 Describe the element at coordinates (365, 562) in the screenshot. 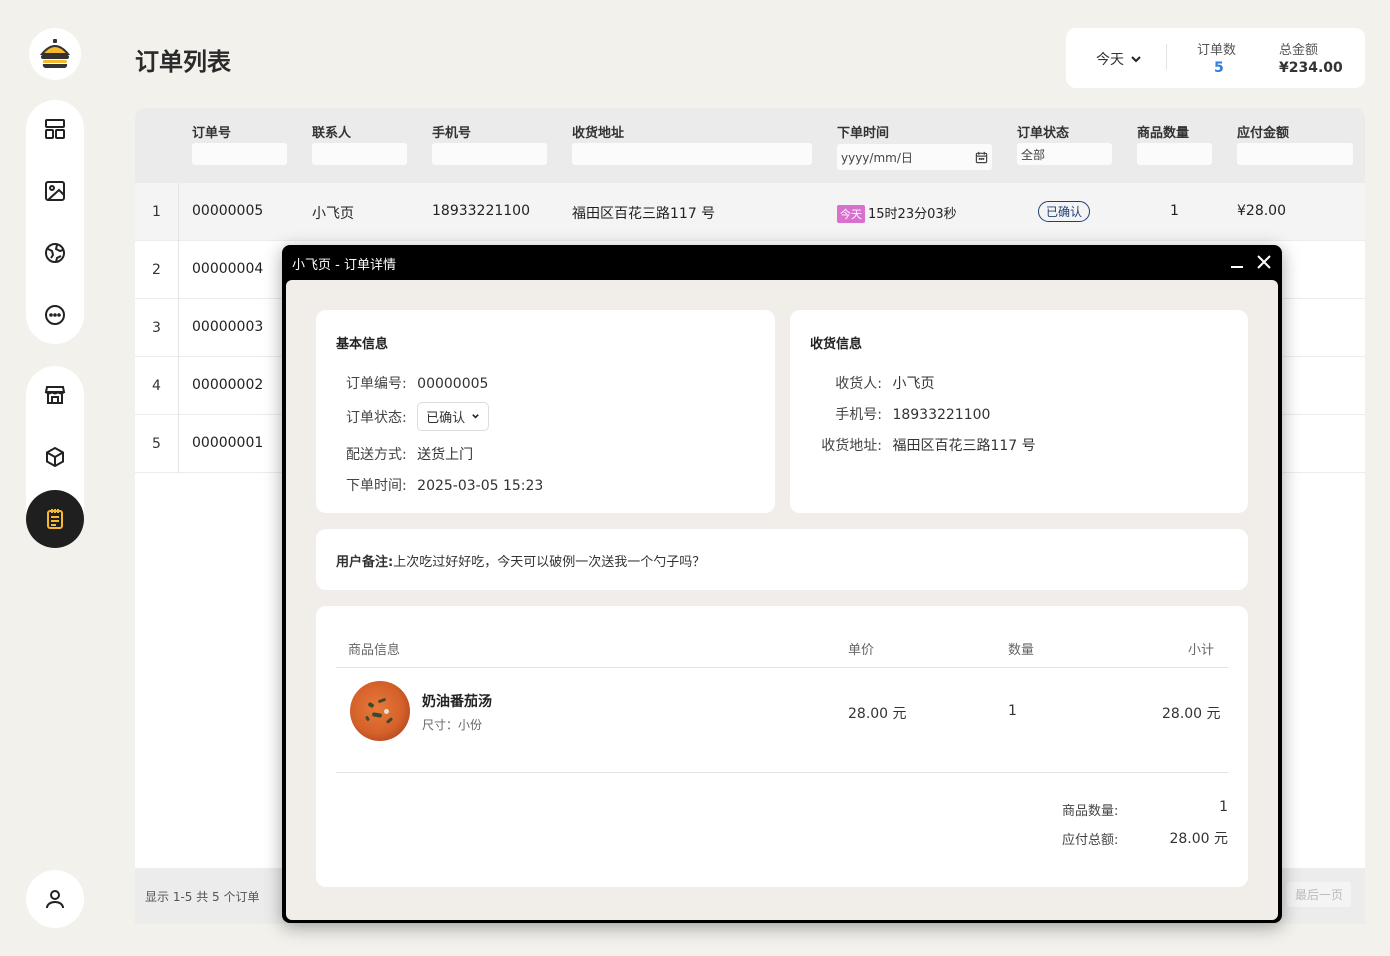

I see `user-note-label: 用户备注:` at that location.